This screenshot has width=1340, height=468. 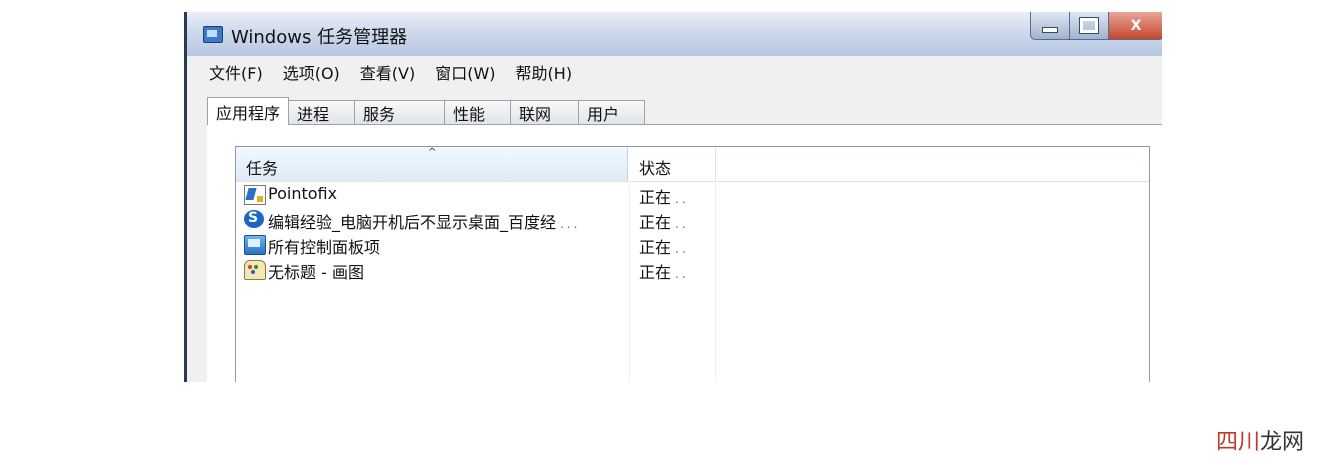 What do you see at coordinates (255, 270) in the screenshot?
I see `paint-icon` at bounding box center [255, 270].